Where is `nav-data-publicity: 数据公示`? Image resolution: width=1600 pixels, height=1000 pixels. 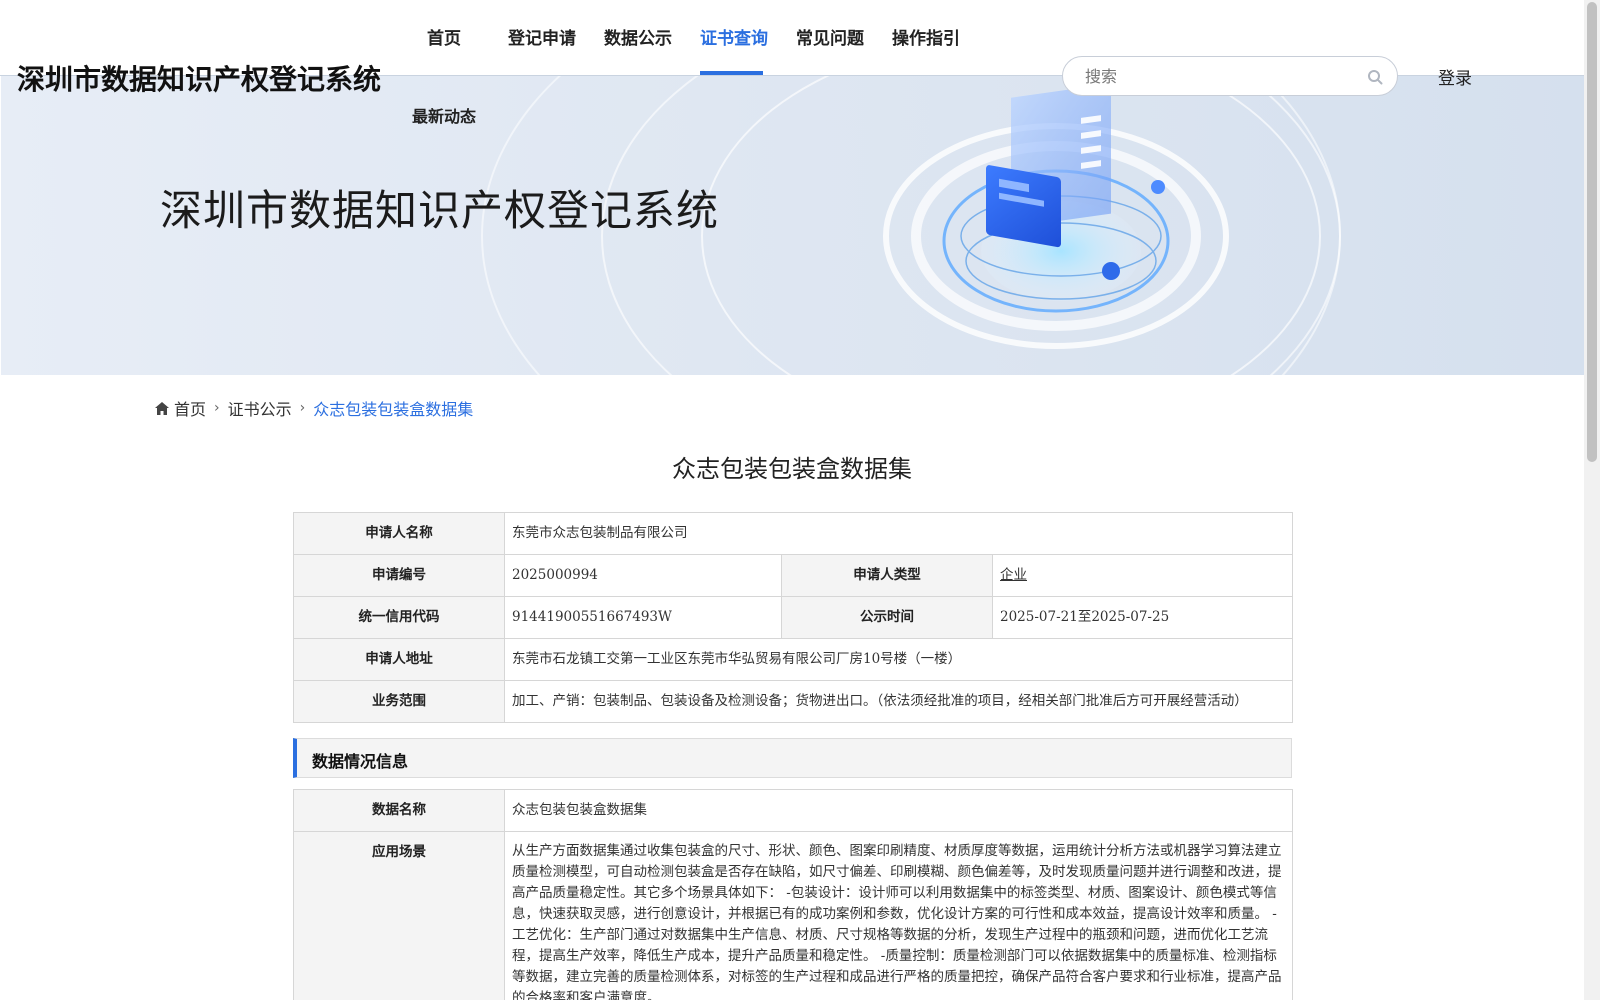
nav-data-publicity: 数据公示 is located at coordinates (638, 36).